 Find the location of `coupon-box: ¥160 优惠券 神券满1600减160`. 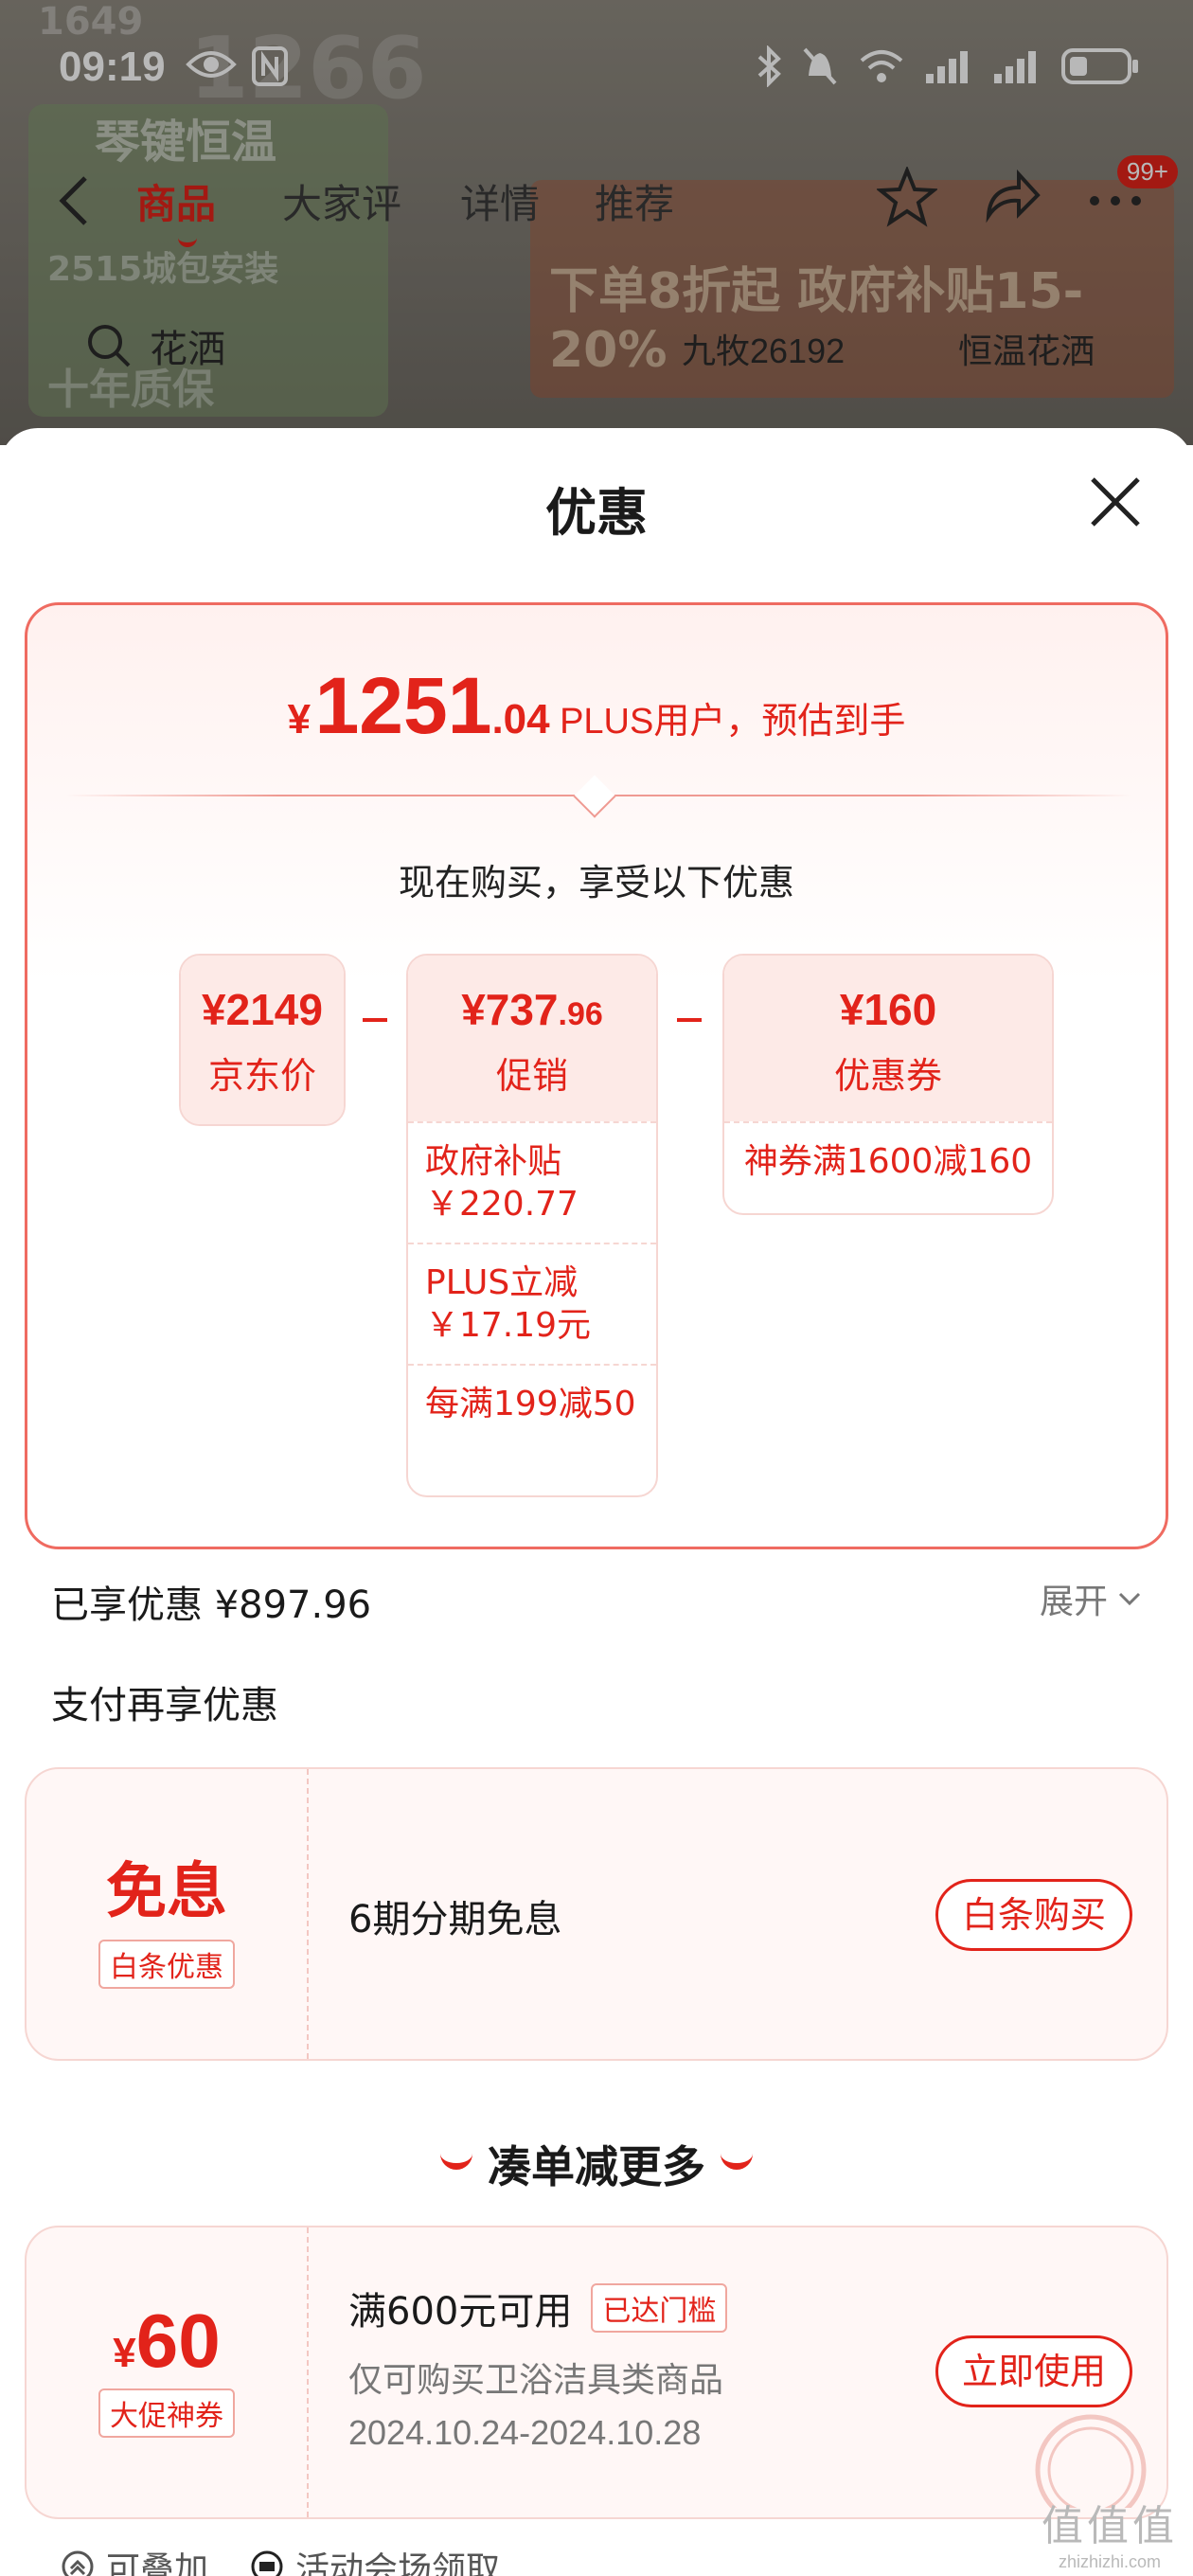

coupon-box: ¥160 优惠券 神券满1600减160 is located at coordinates (888, 1084).